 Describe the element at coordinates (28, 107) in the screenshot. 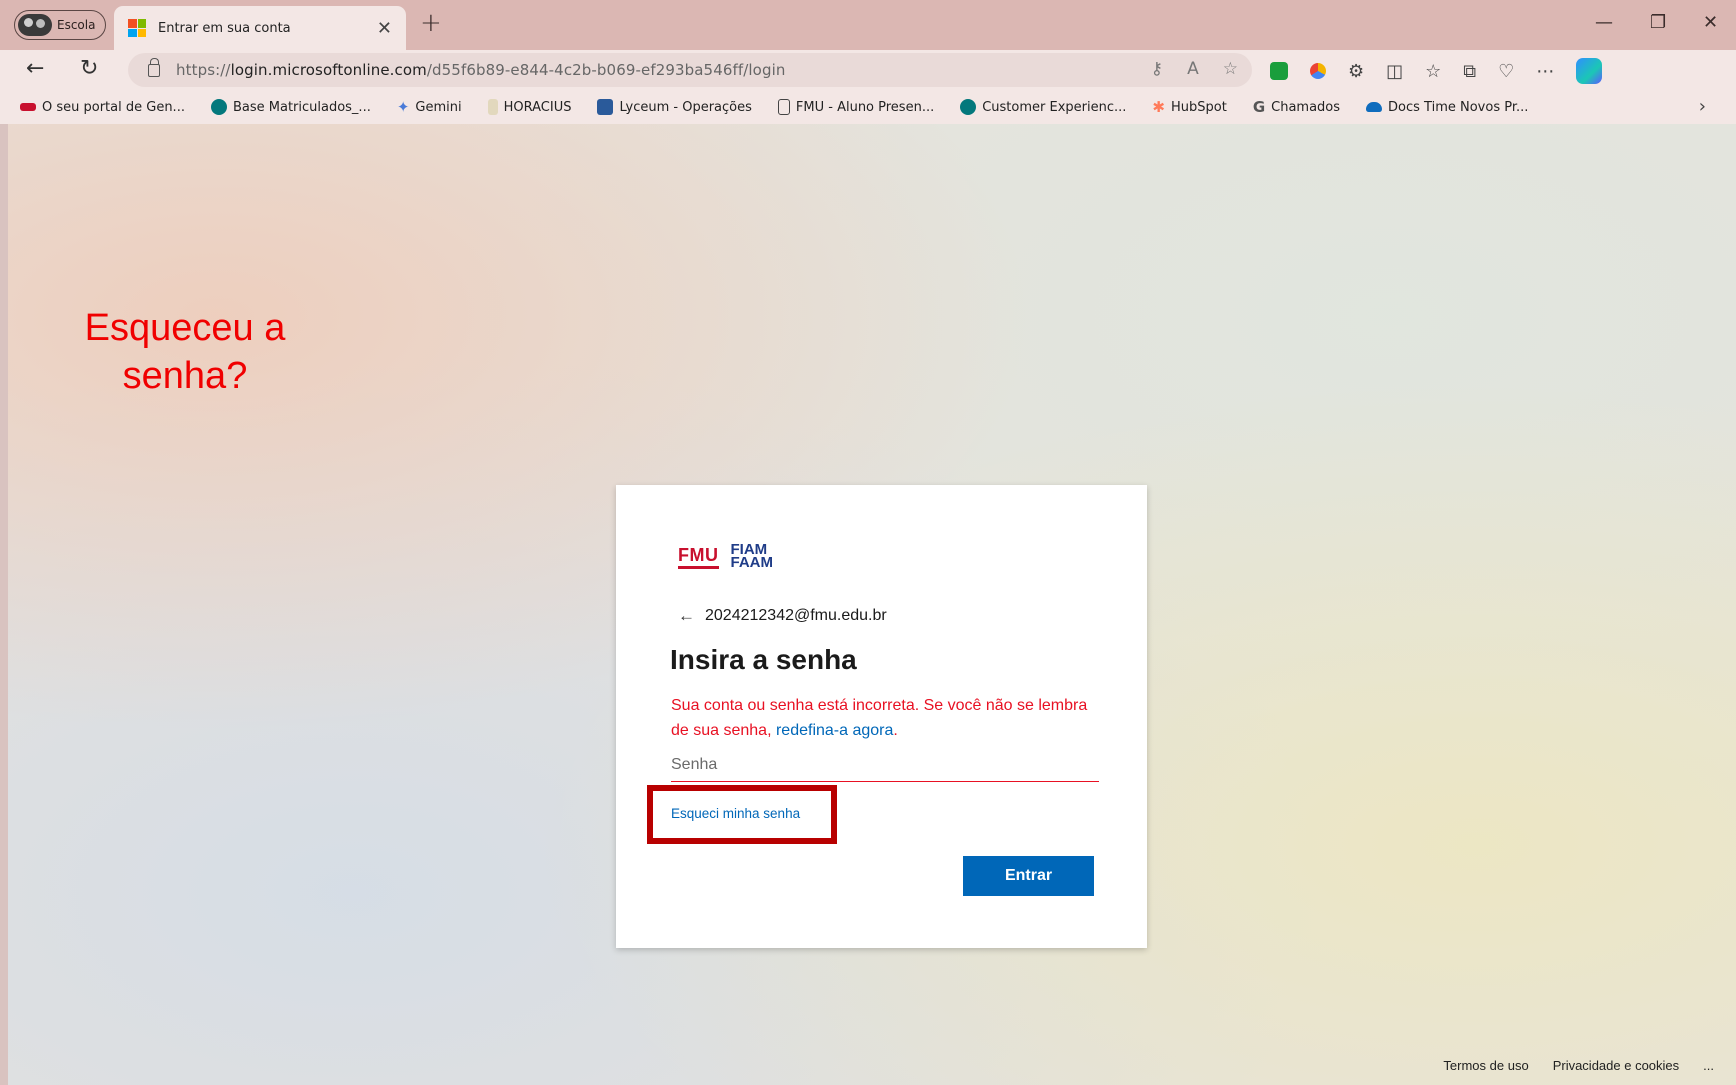

I see `fmu-icon` at that location.